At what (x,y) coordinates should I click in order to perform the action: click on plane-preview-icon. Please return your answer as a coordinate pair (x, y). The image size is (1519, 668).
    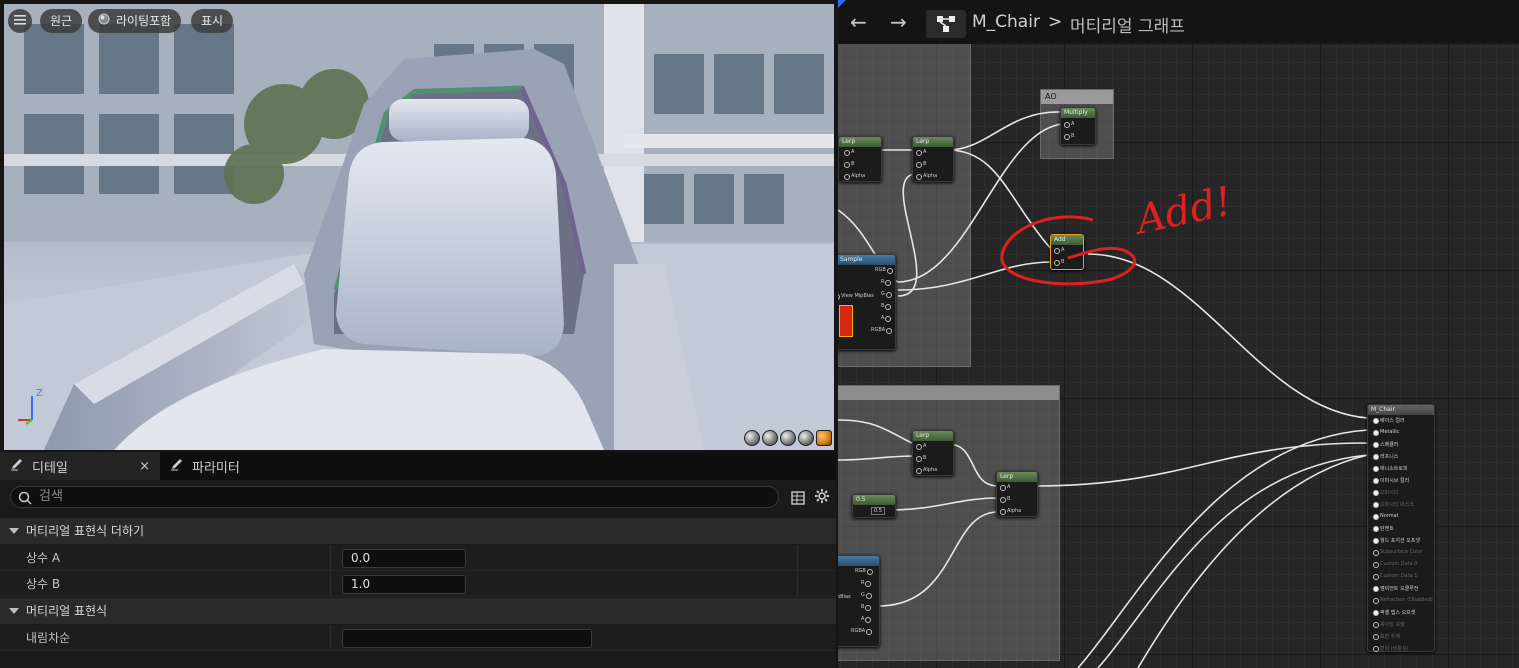
    Looking at the image, I should click on (788, 438).